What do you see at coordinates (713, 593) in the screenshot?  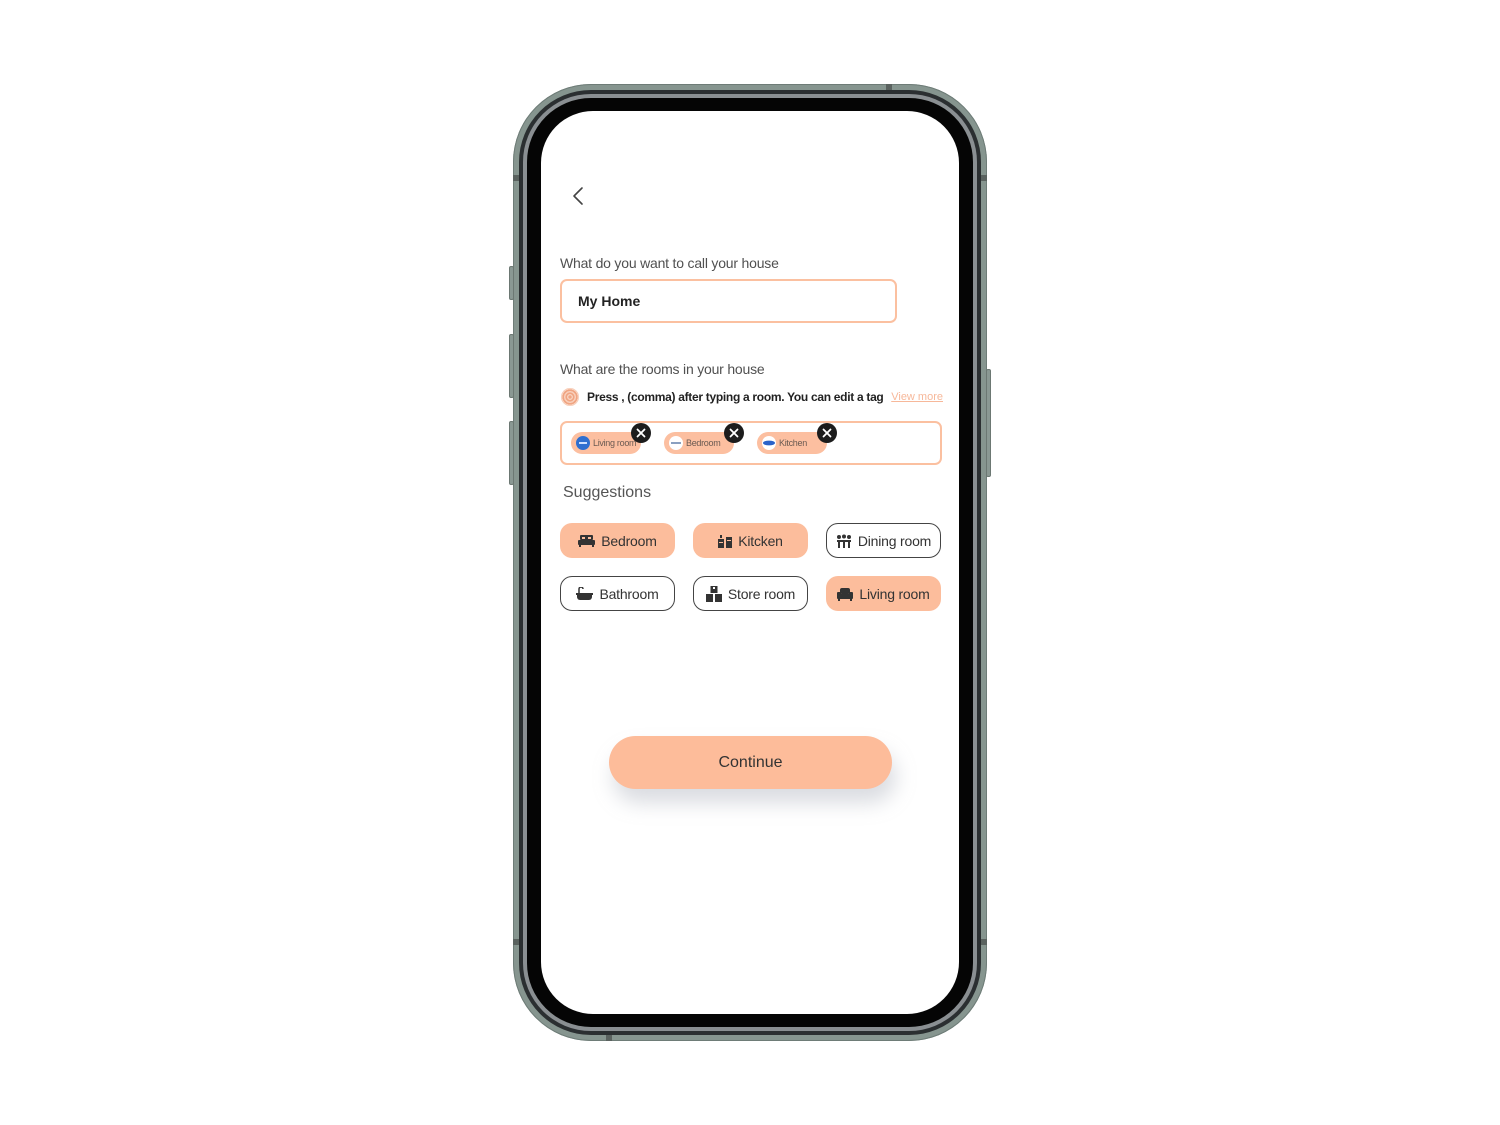 I see `boxes-icon` at bounding box center [713, 593].